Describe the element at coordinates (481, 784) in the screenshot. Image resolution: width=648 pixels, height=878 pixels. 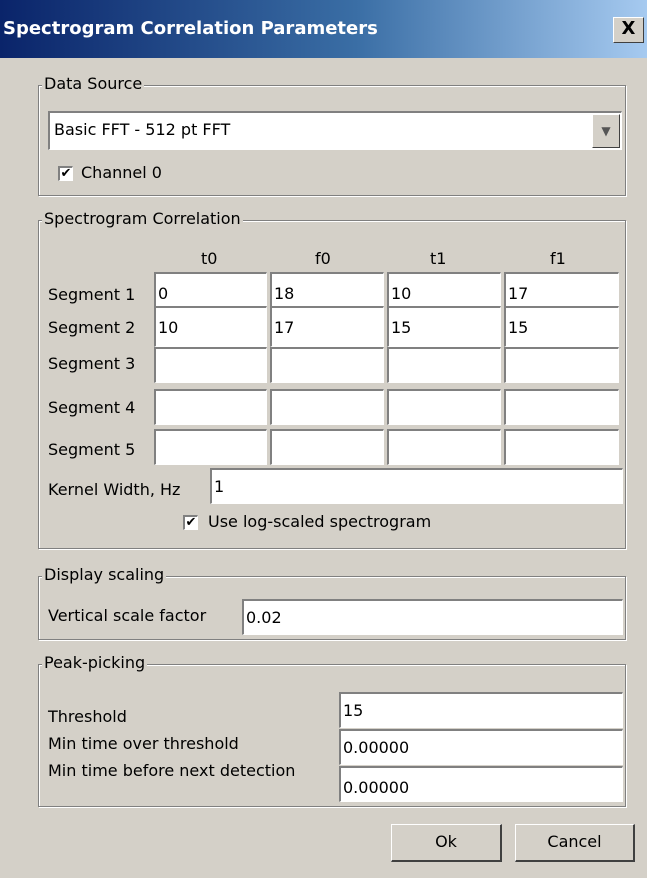
I see `min-time-before-next-input: 0.00000` at that location.